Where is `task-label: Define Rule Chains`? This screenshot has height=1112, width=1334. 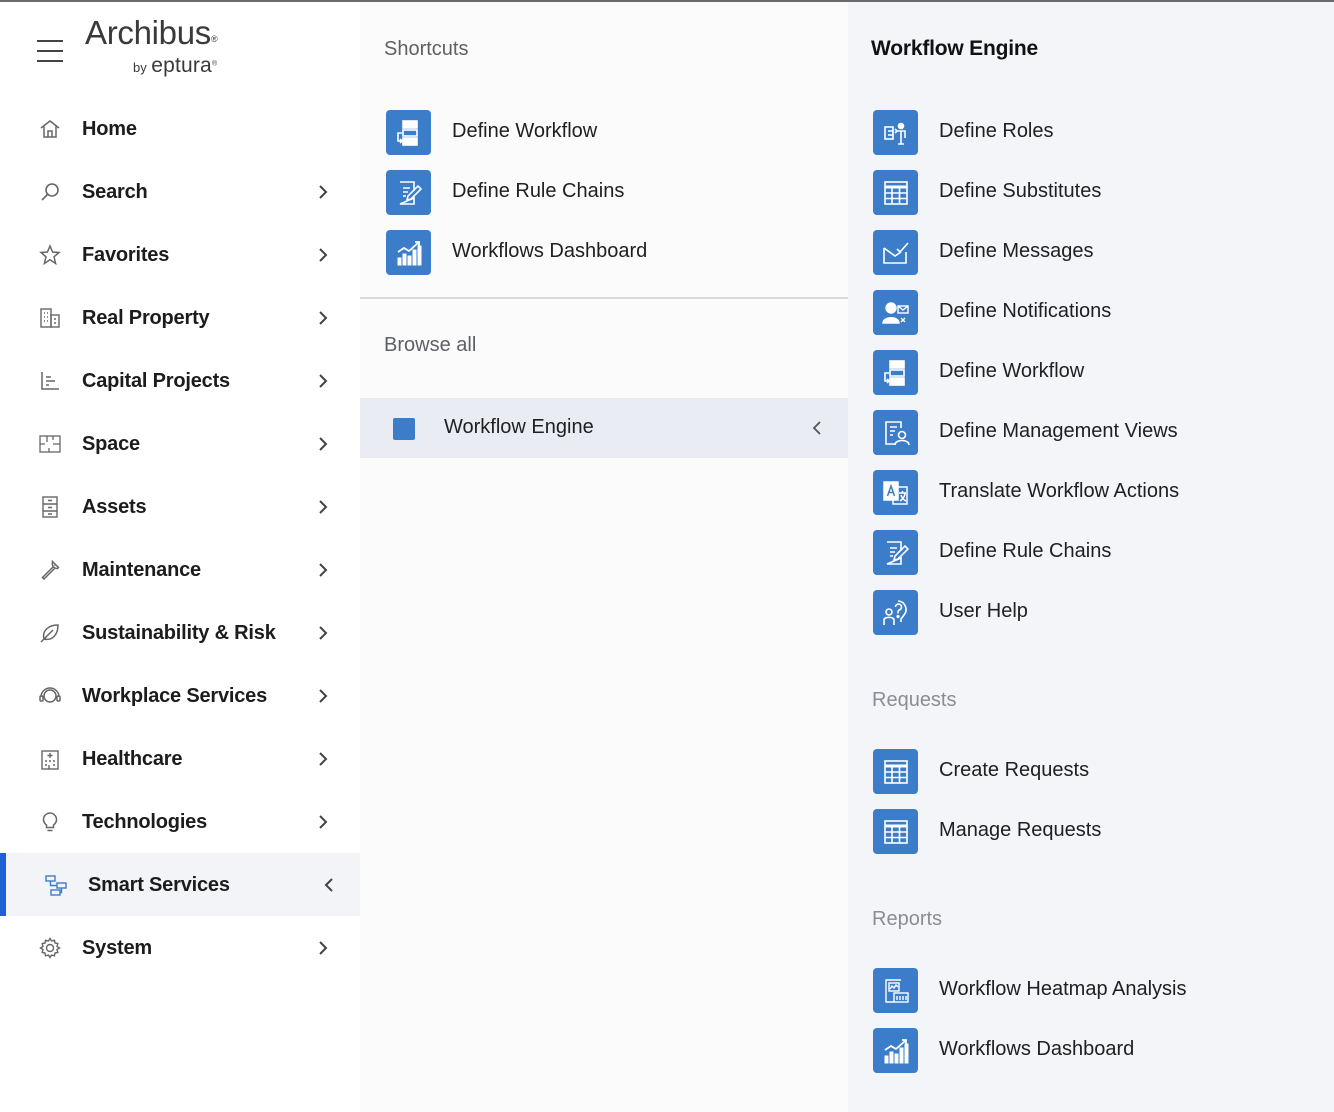
task-label: Define Rule Chains is located at coordinates (1025, 551).